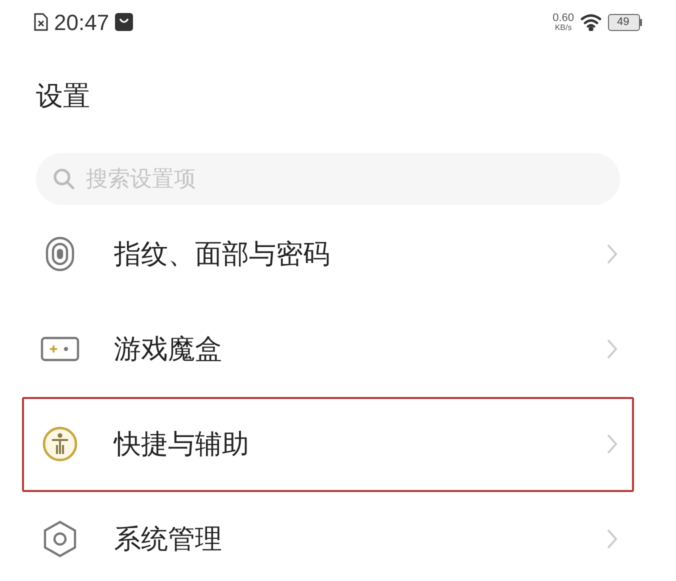  I want to click on clock: 20:47, so click(82, 22).